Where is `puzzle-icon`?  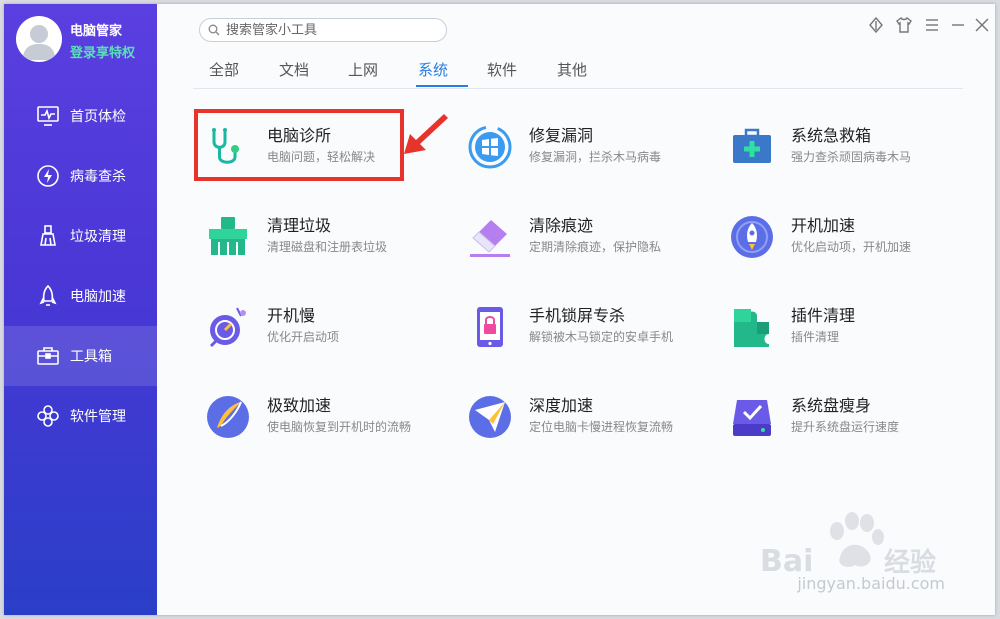 puzzle-icon is located at coordinates (751, 328).